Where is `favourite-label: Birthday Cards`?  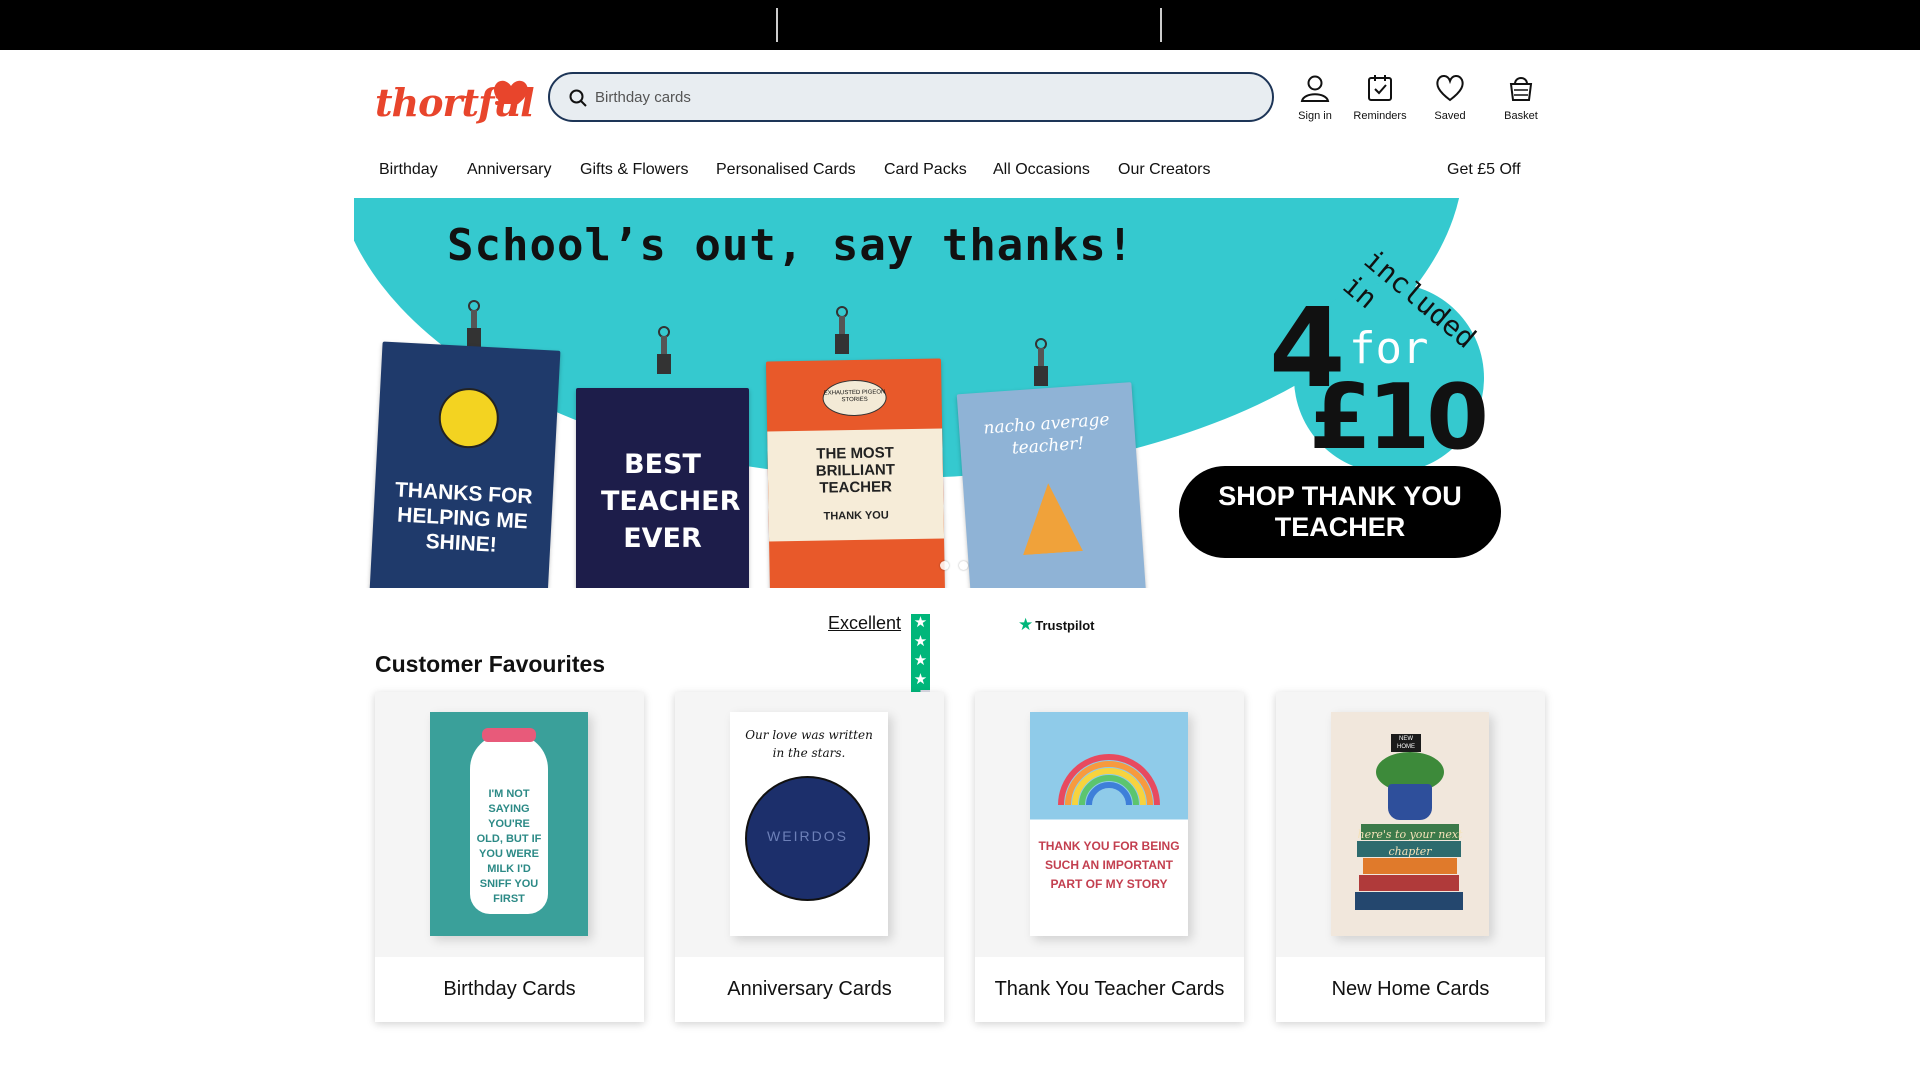
favourite-label: Birthday Cards is located at coordinates (509, 989).